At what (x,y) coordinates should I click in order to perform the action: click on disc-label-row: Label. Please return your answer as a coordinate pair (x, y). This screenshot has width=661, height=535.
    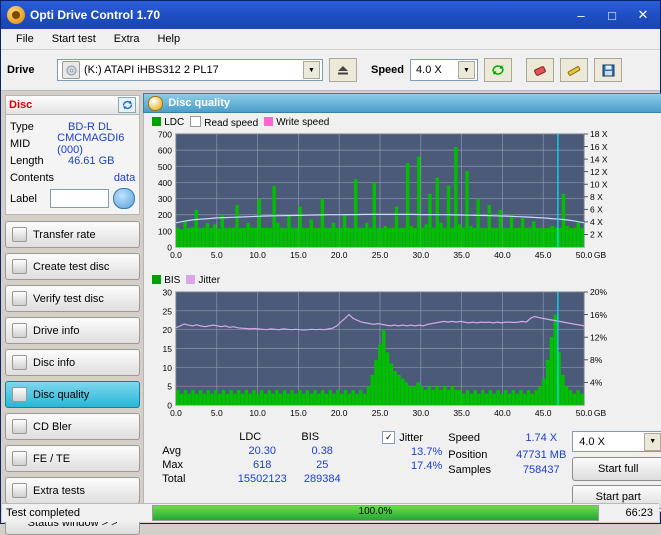
    Looking at the image, I should click on (73, 198).